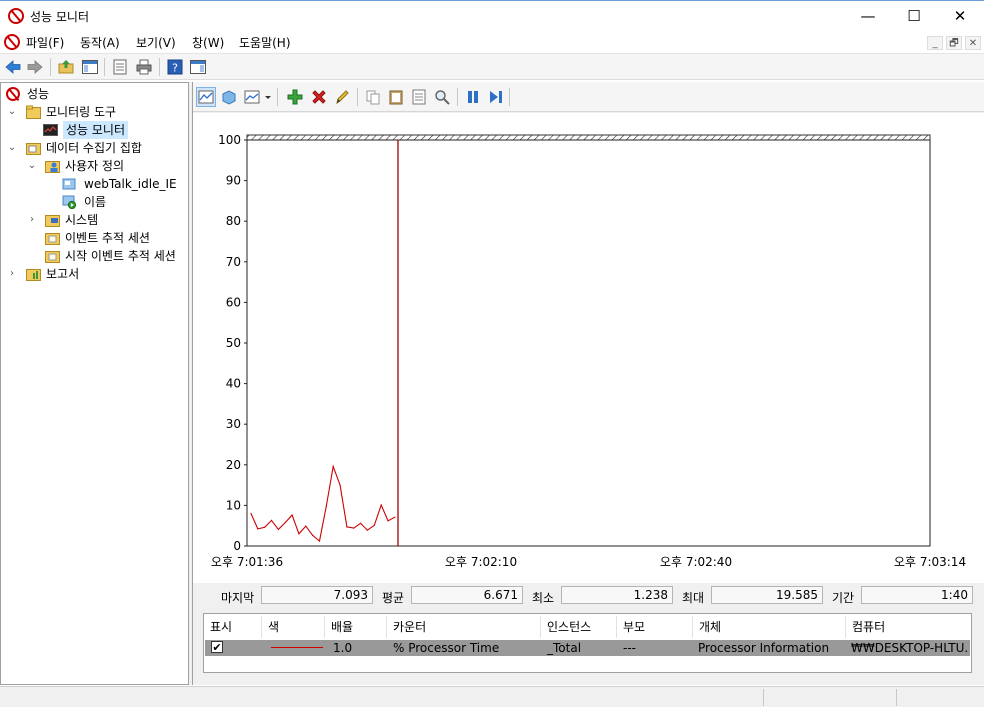 This screenshot has width=984, height=707. Describe the element at coordinates (95, 166) in the screenshot. I see `tree-item-label: 사용자 정의` at that location.